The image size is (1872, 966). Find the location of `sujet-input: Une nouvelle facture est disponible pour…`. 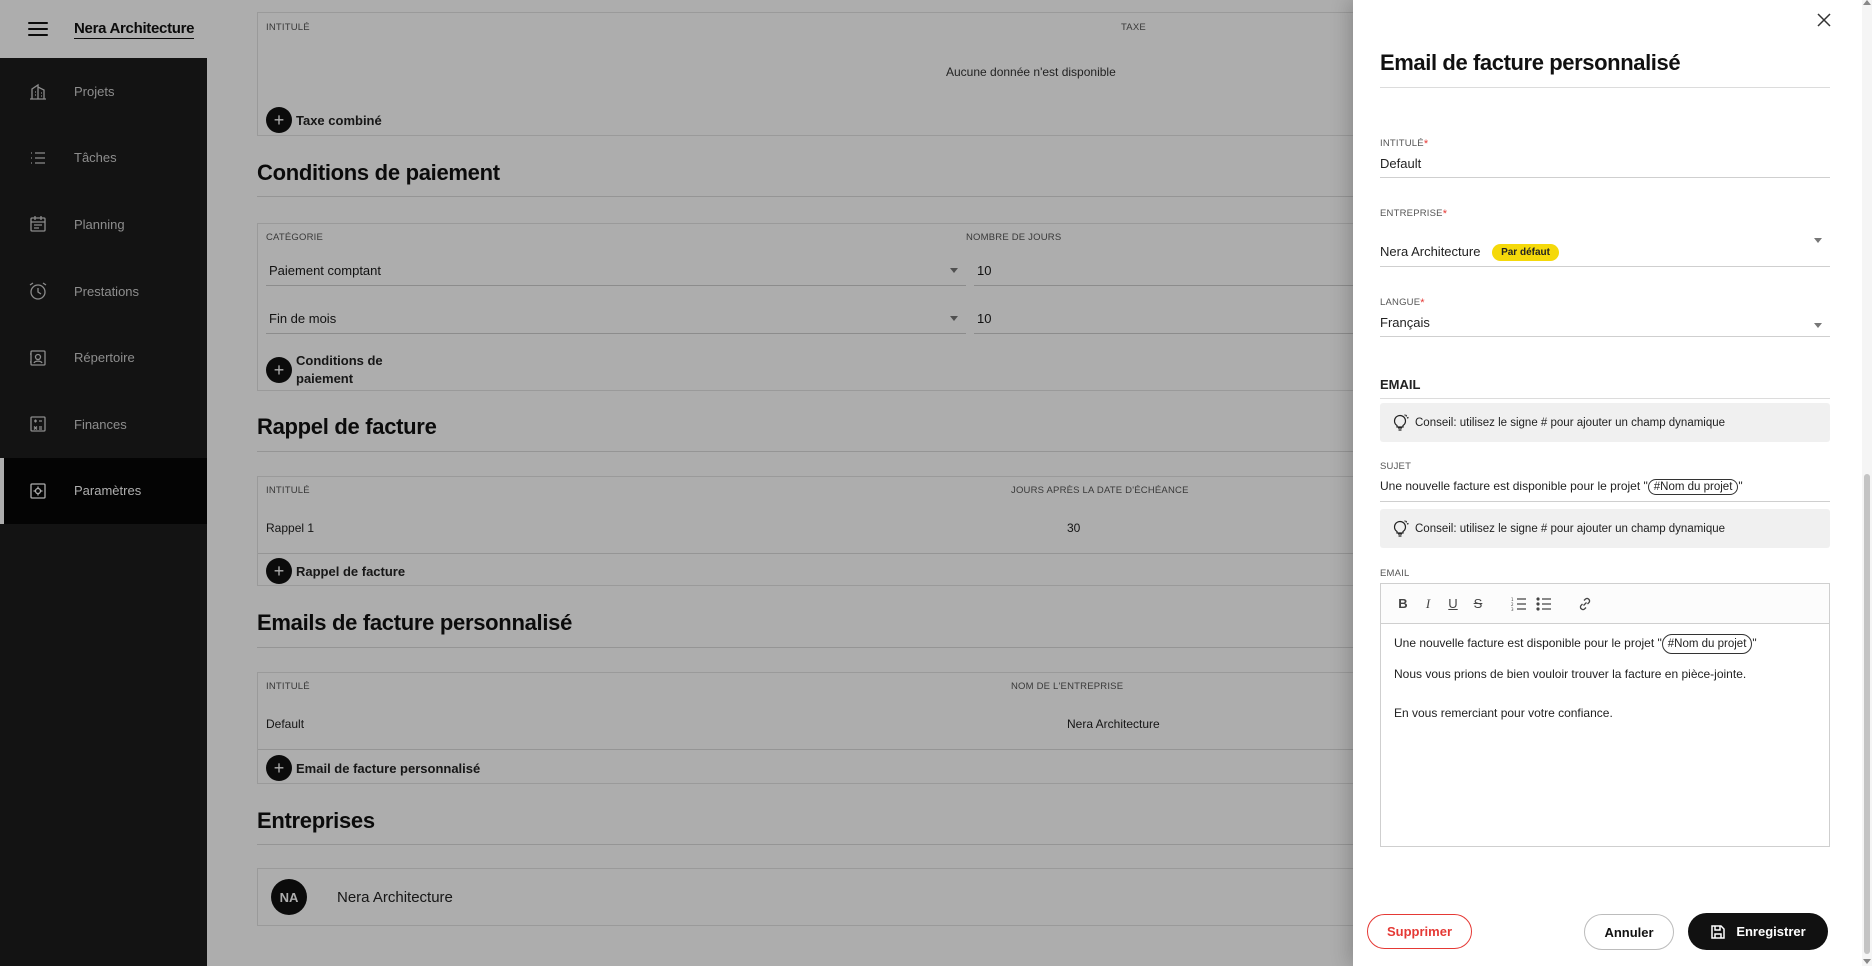

sujet-input: Une nouvelle facture est disponible pour… is located at coordinates (1605, 487).